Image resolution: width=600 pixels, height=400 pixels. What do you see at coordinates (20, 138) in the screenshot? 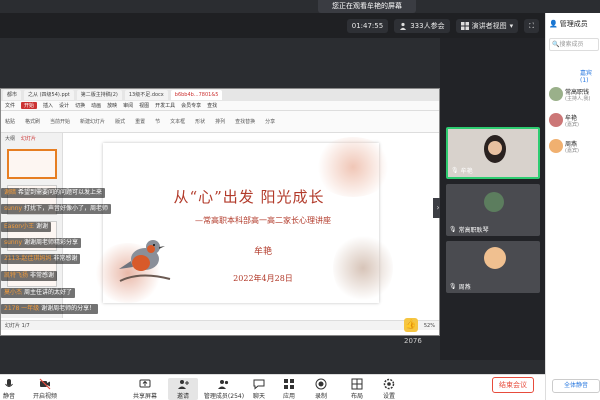
I see `thumb-panel-tabs: 大纲 幻灯片` at bounding box center [20, 138].